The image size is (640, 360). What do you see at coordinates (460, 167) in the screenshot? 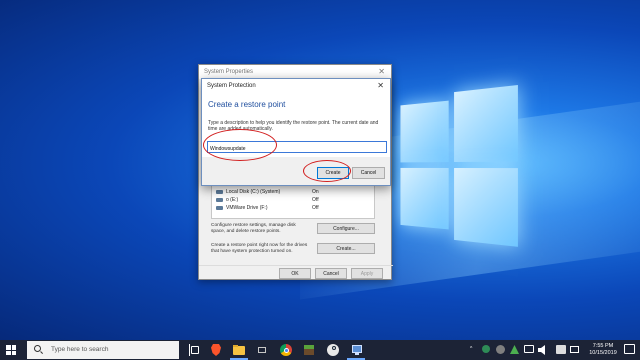
I see `windows-logo-wallpaper` at bounding box center [460, 167].